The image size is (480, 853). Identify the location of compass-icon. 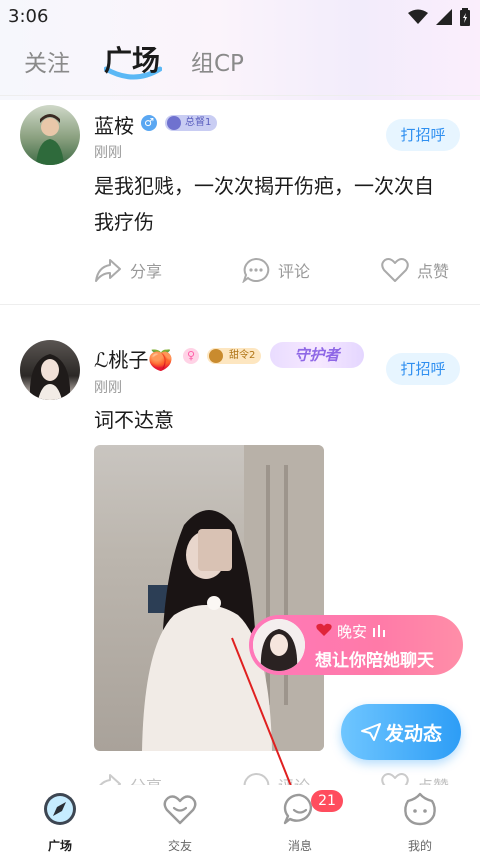
(60, 809).